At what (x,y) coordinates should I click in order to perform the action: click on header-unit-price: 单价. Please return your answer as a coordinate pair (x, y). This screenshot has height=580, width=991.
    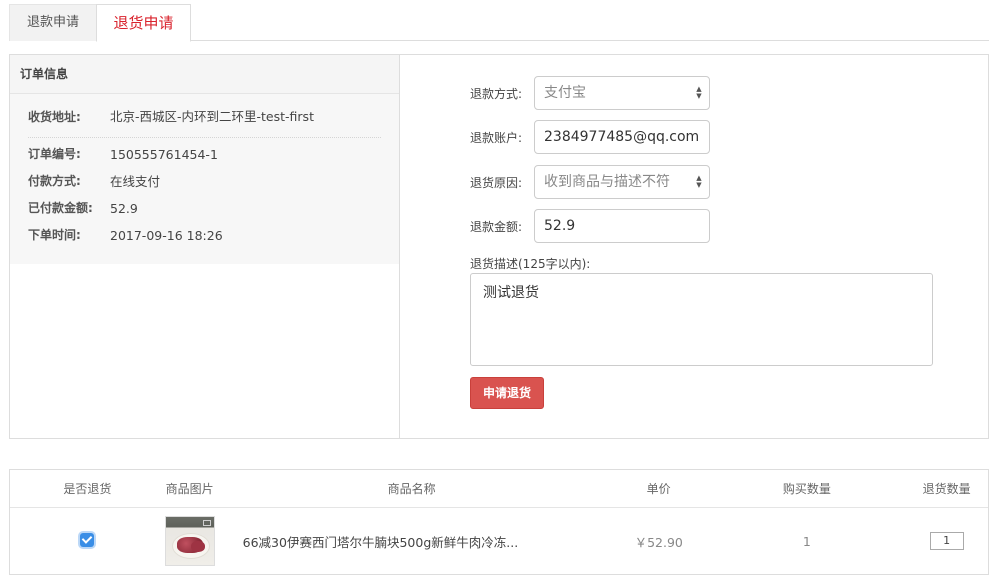
    Looking at the image, I should click on (658, 489).